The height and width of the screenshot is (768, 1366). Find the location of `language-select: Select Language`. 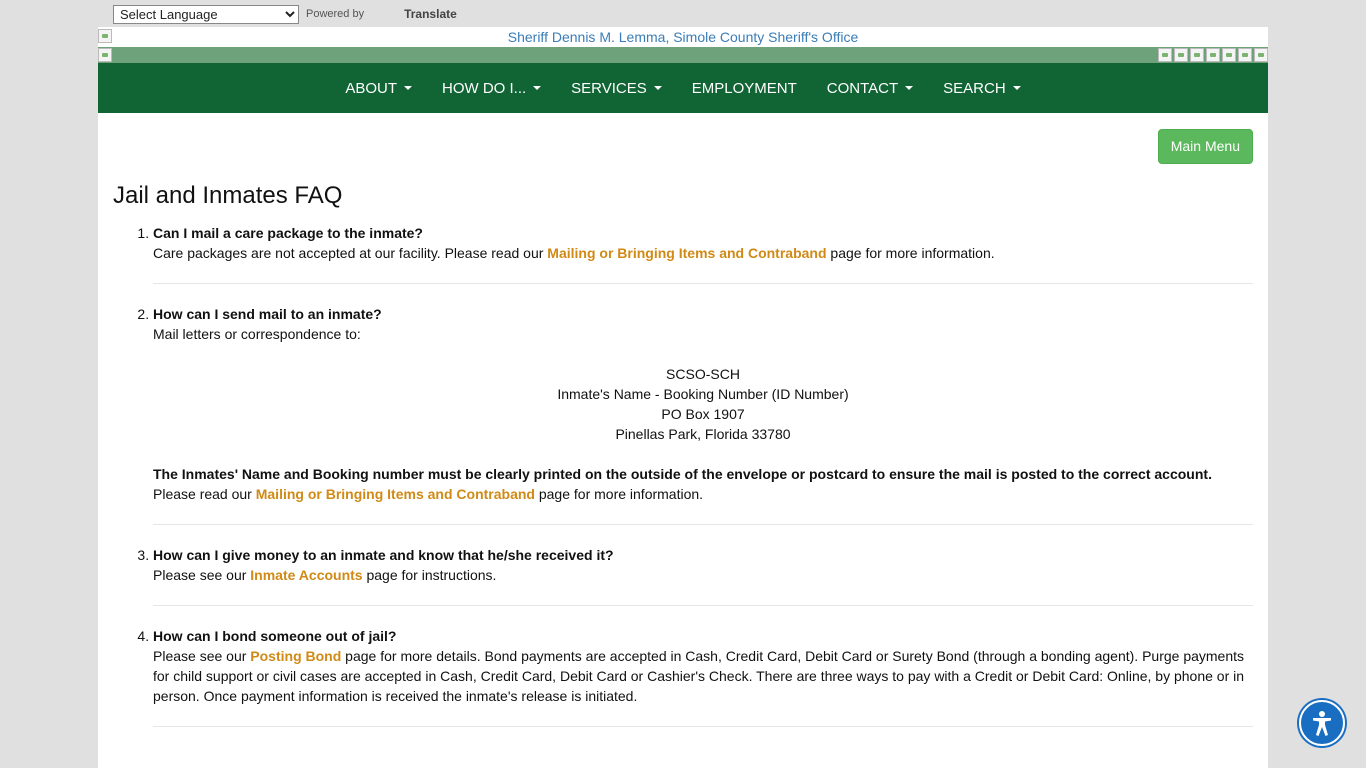

language-select: Select Language is located at coordinates (206, 14).